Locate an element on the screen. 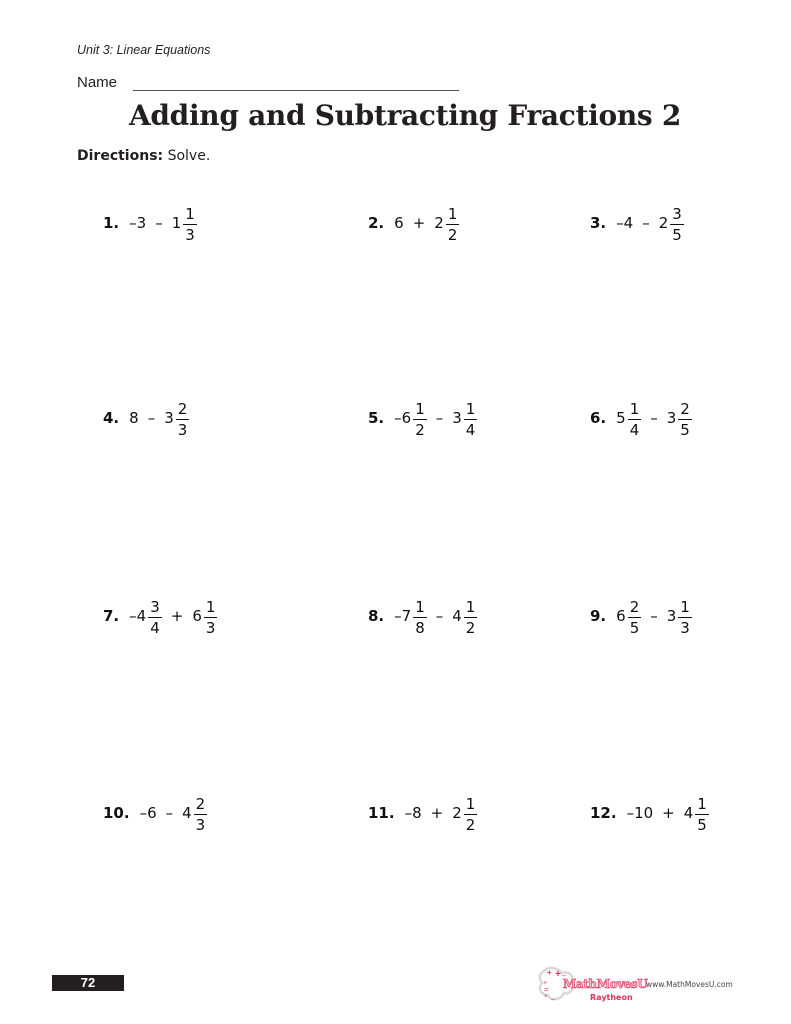 The image size is (791, 1024). fraction: 15 is located at coordinates (702, 815).